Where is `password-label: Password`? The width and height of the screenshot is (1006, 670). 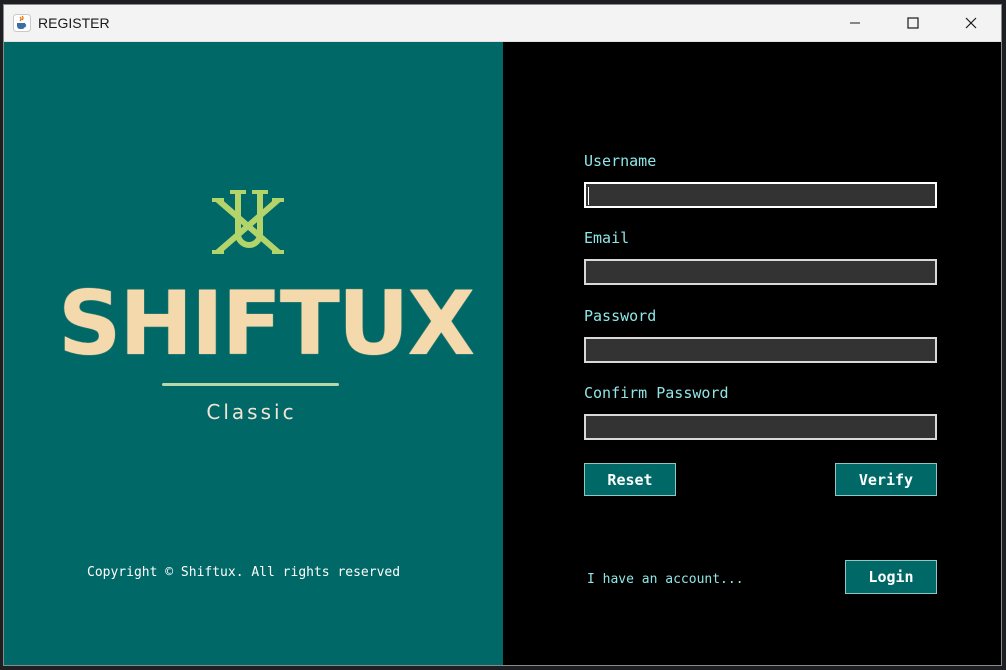 password-label: Password is located at coordinates (620, 316).